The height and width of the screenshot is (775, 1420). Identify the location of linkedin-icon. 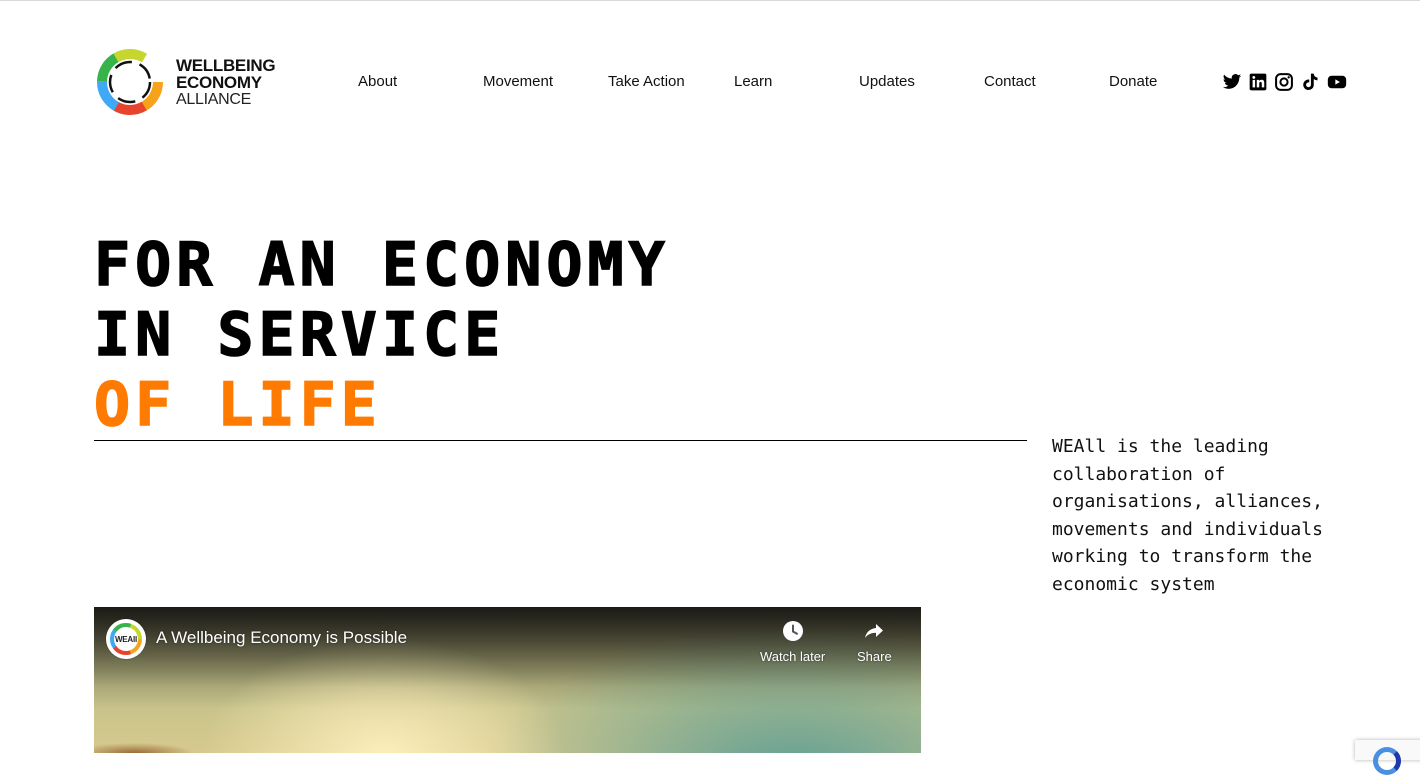
(1258, 82).